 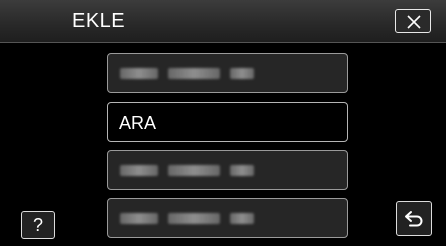 I want to click on return-icon, so click(x=414, y=219).